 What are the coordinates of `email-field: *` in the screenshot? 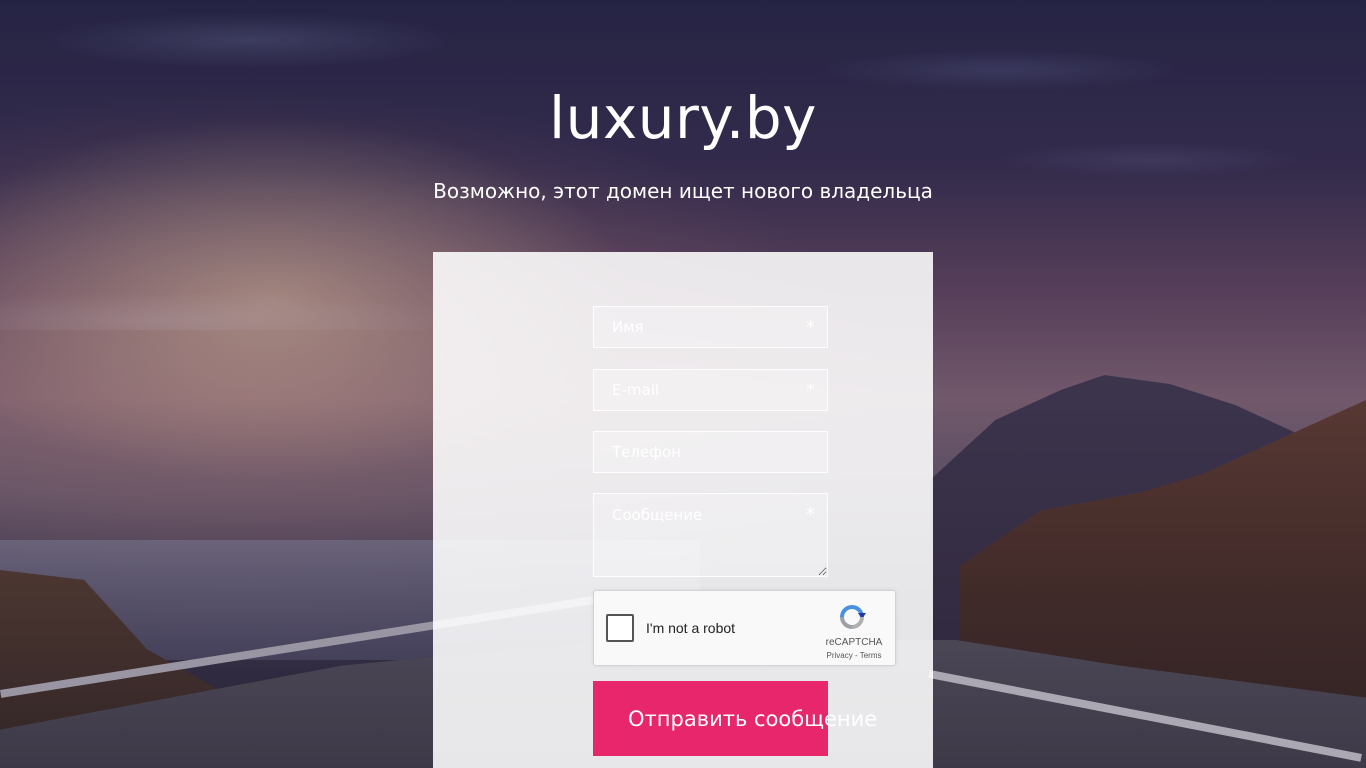 It's located at (710, 390).